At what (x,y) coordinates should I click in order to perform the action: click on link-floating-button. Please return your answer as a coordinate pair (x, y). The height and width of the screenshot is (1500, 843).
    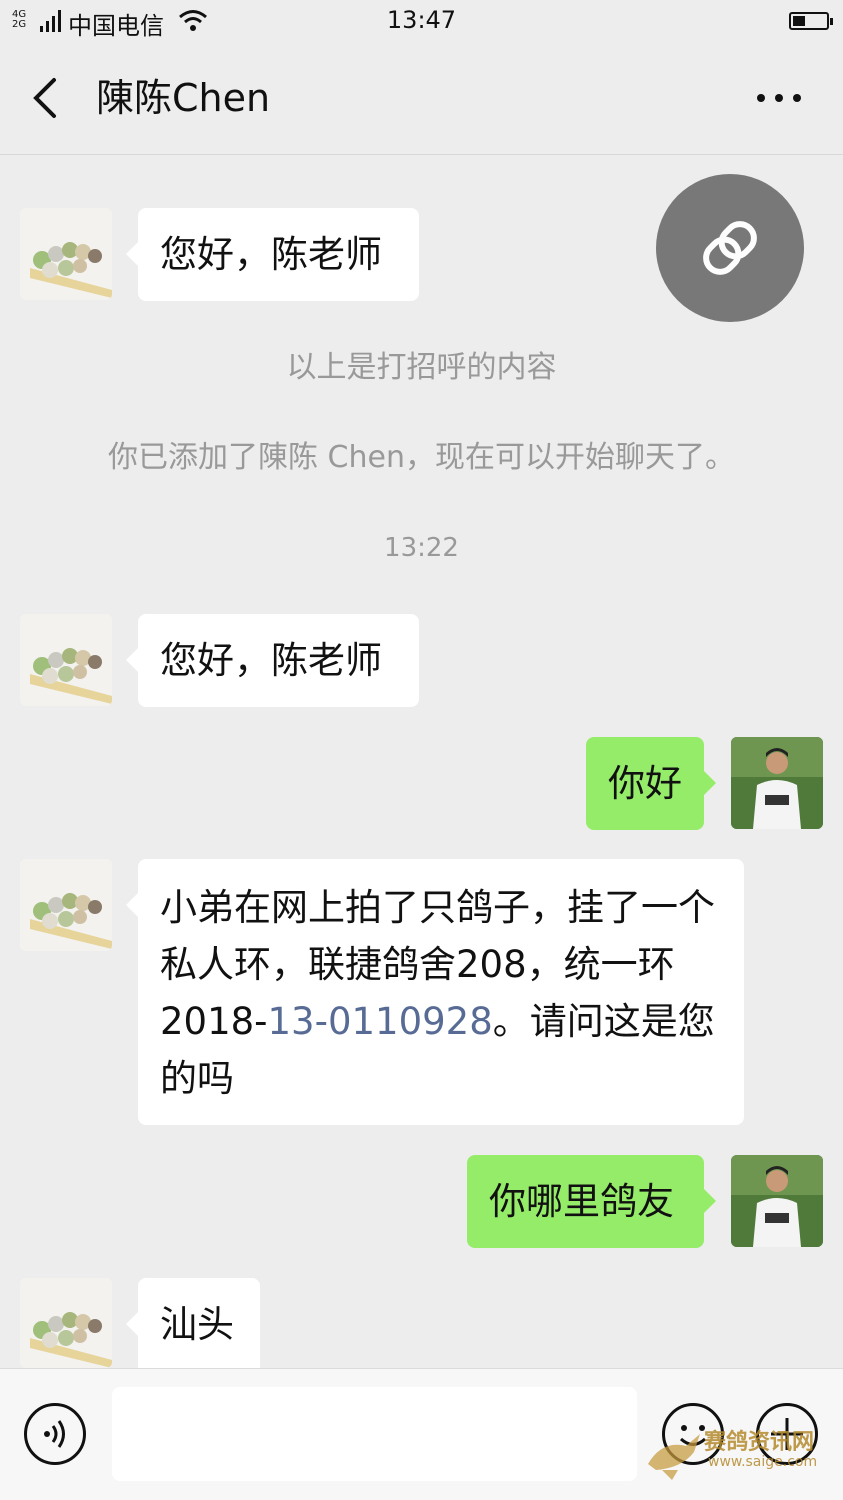
    Looking at the image, I should click on (730, 248).